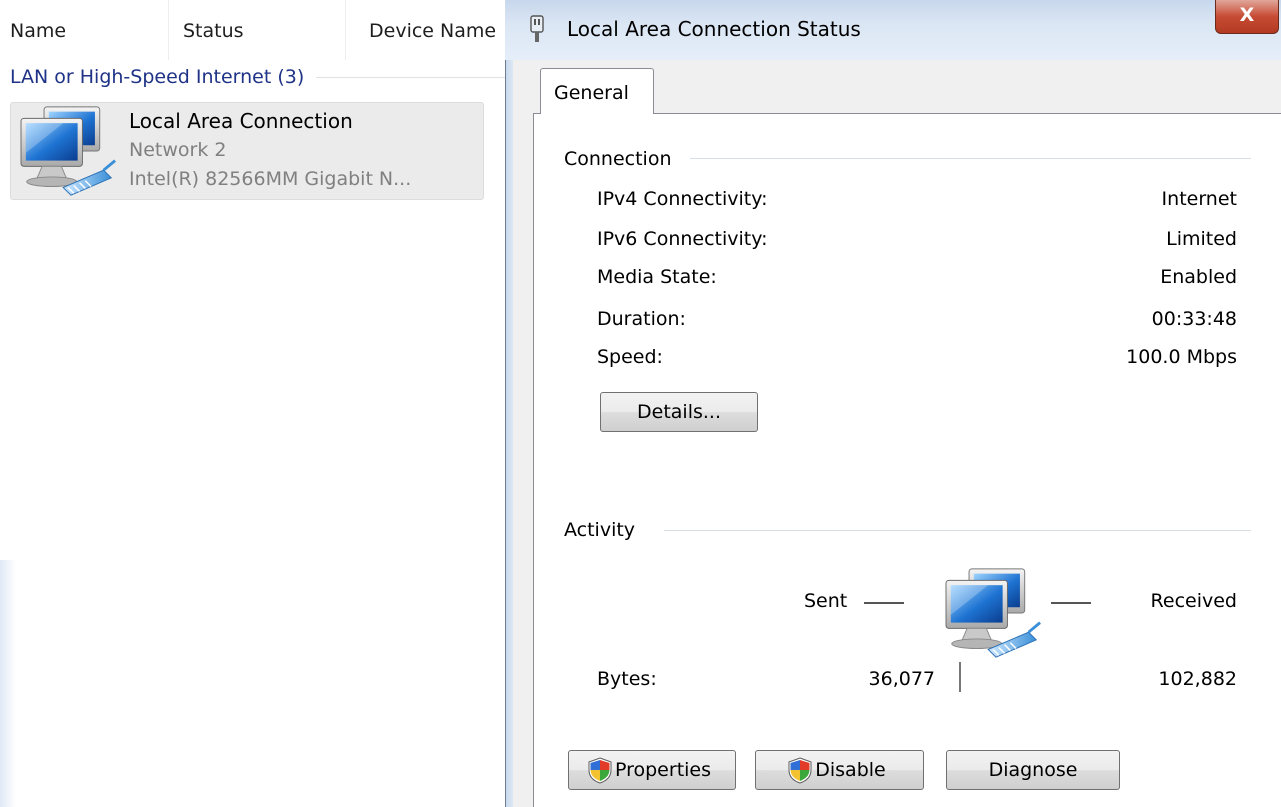  I want to click on media-state-value: Enabled, so click(1198, 277).